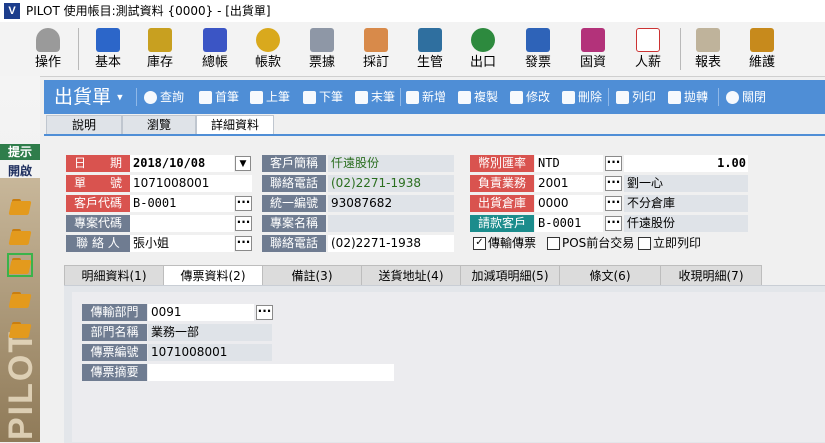 The width and height of the screenshot is (825, 443). Describe the element at coordinates (322, 49) in the screenshot. I see `toolbar-notes-button: 票據` at that location.